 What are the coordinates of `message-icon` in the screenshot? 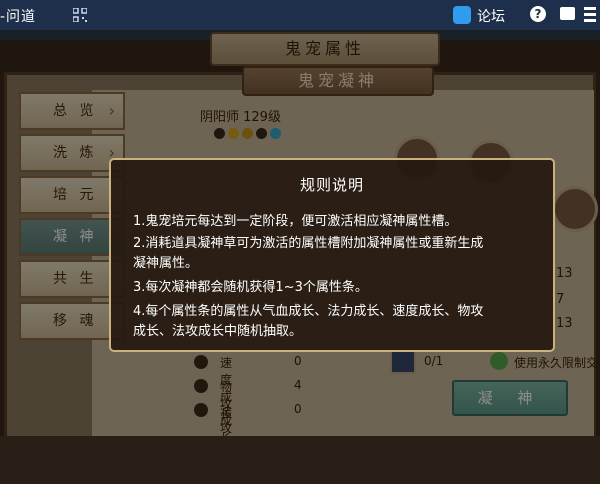 It's located at (567, 13).